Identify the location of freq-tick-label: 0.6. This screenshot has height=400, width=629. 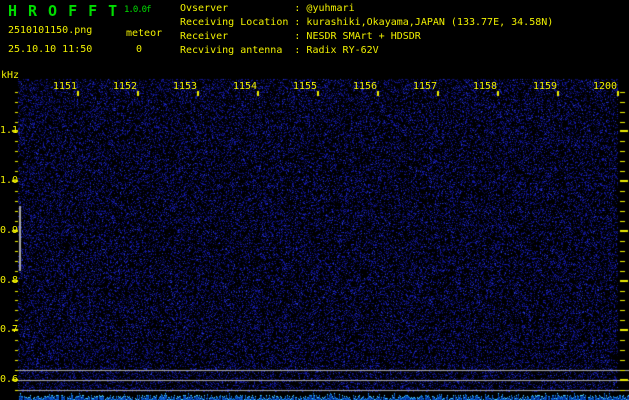
(9, 379).